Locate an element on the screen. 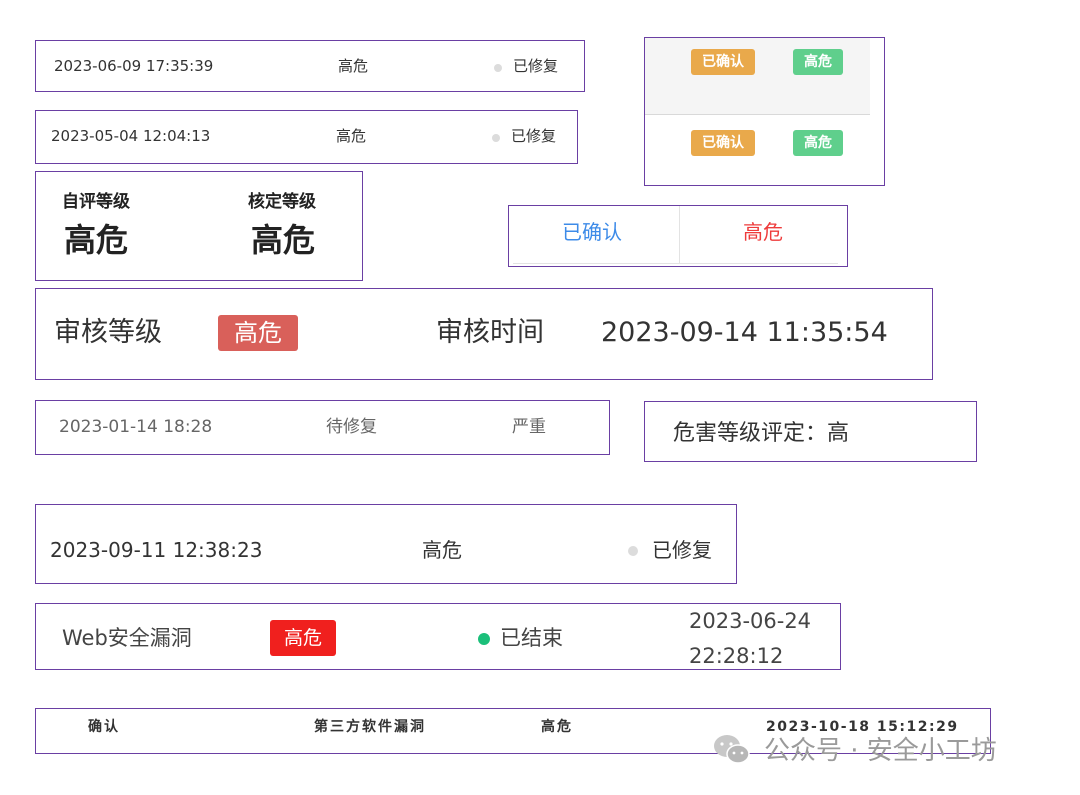 Image resolution: width=1080 pixels, height=795 pixels. hazard-rating-text: 危害等级评定：高 is located at coordinates (761, 433).